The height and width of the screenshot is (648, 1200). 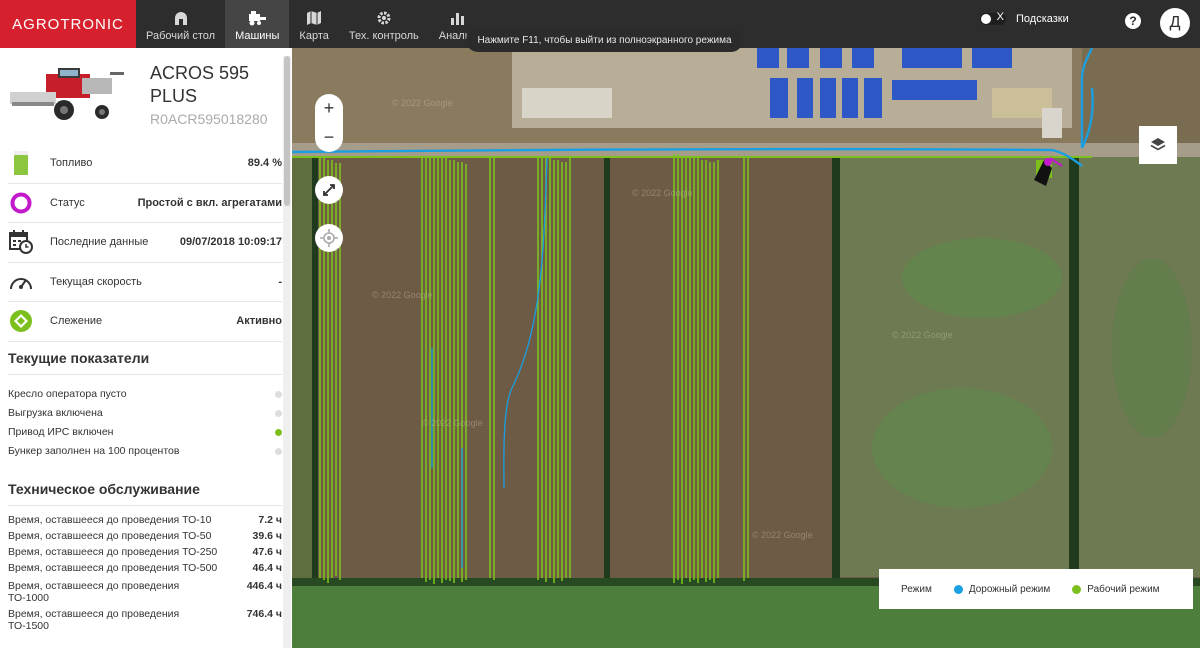 What do you see at coordinates (993, 18) in the screenshot?
I see `hints-toggle: X` at bounding box center [993, 18].